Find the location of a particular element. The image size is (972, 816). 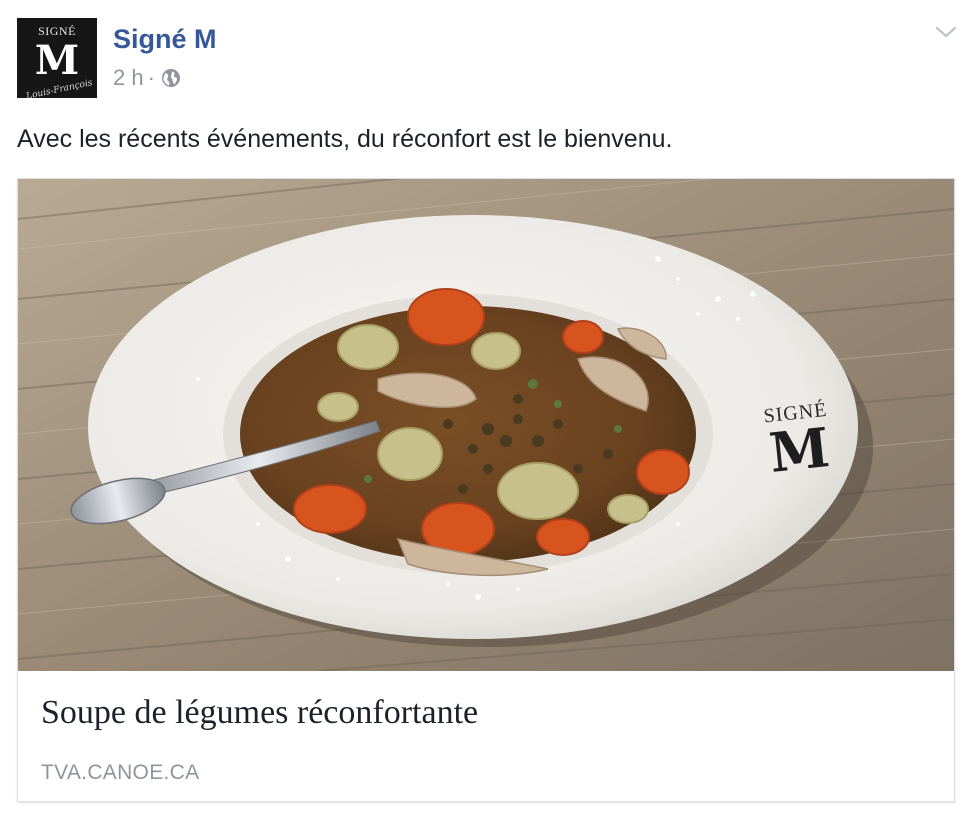

plate-logo-letter: M is located at coordinates (799, 450).